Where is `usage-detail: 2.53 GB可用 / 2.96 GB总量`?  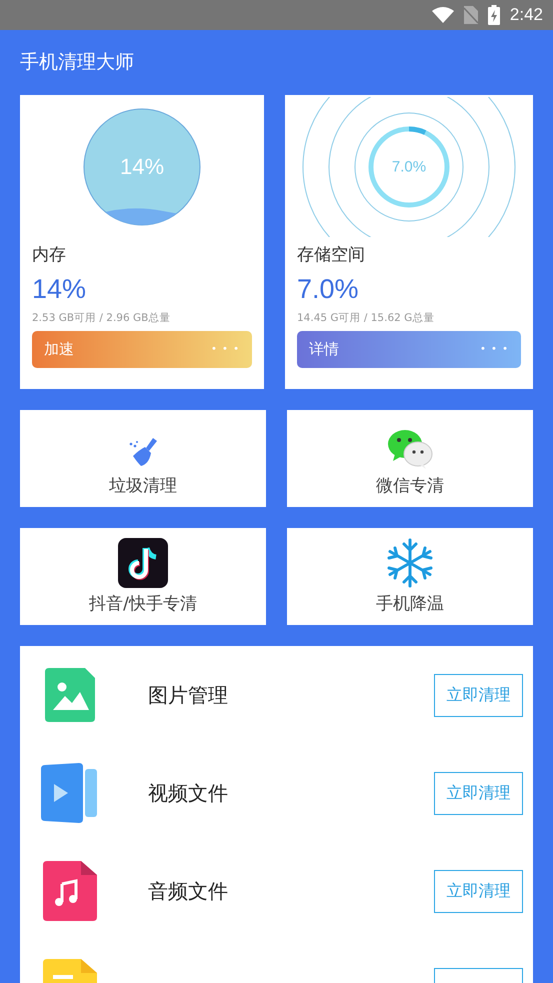
usage-detail: 2.53 GB可用 / 2.96 GB总量 is located at coordinates (102, 318).